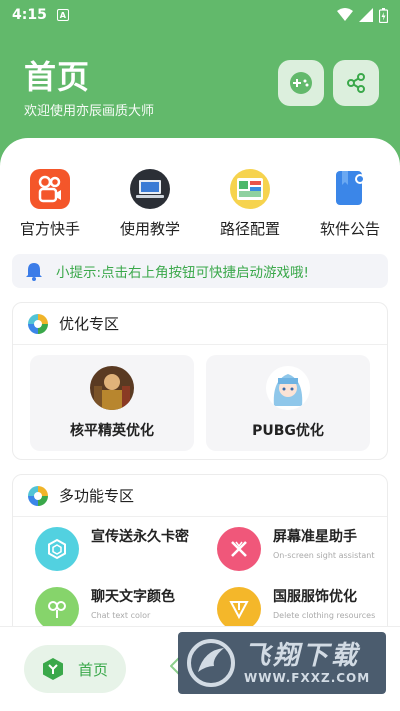 The width and height of the screenshot is (400, 711). I want to click on section-title: 多功能专区, so click(97, 496).